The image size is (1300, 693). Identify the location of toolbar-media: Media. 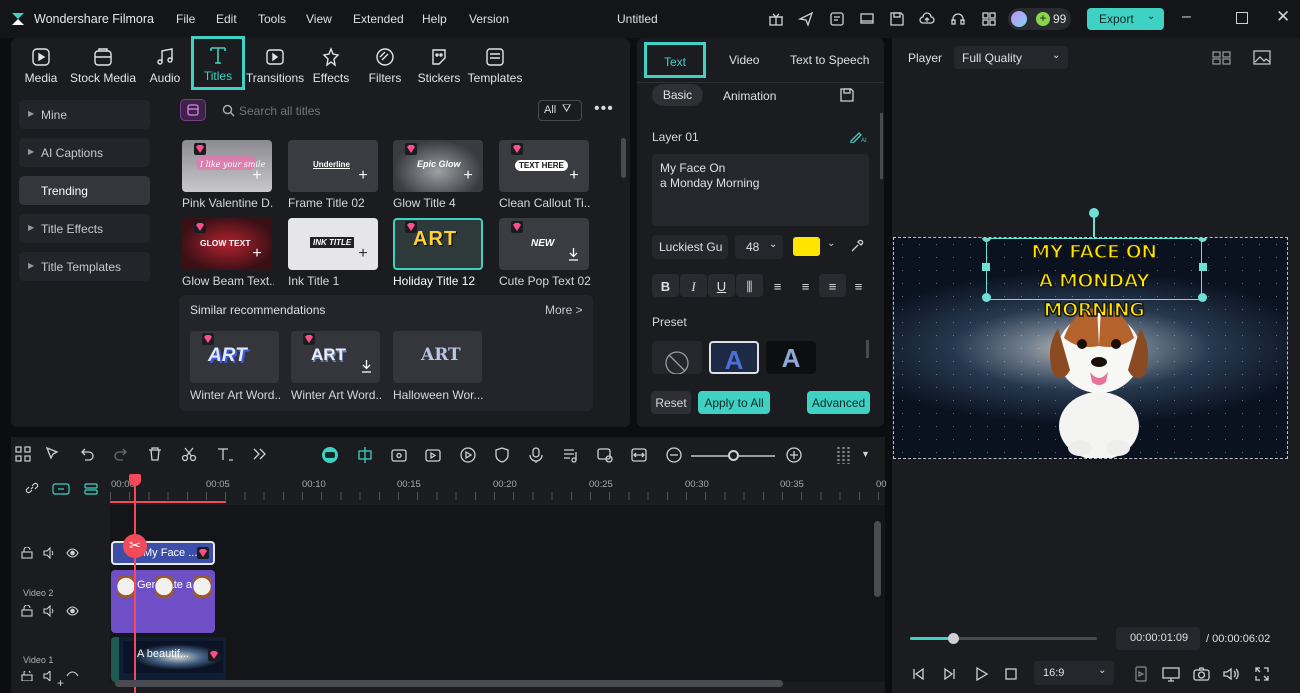
(41, 67).